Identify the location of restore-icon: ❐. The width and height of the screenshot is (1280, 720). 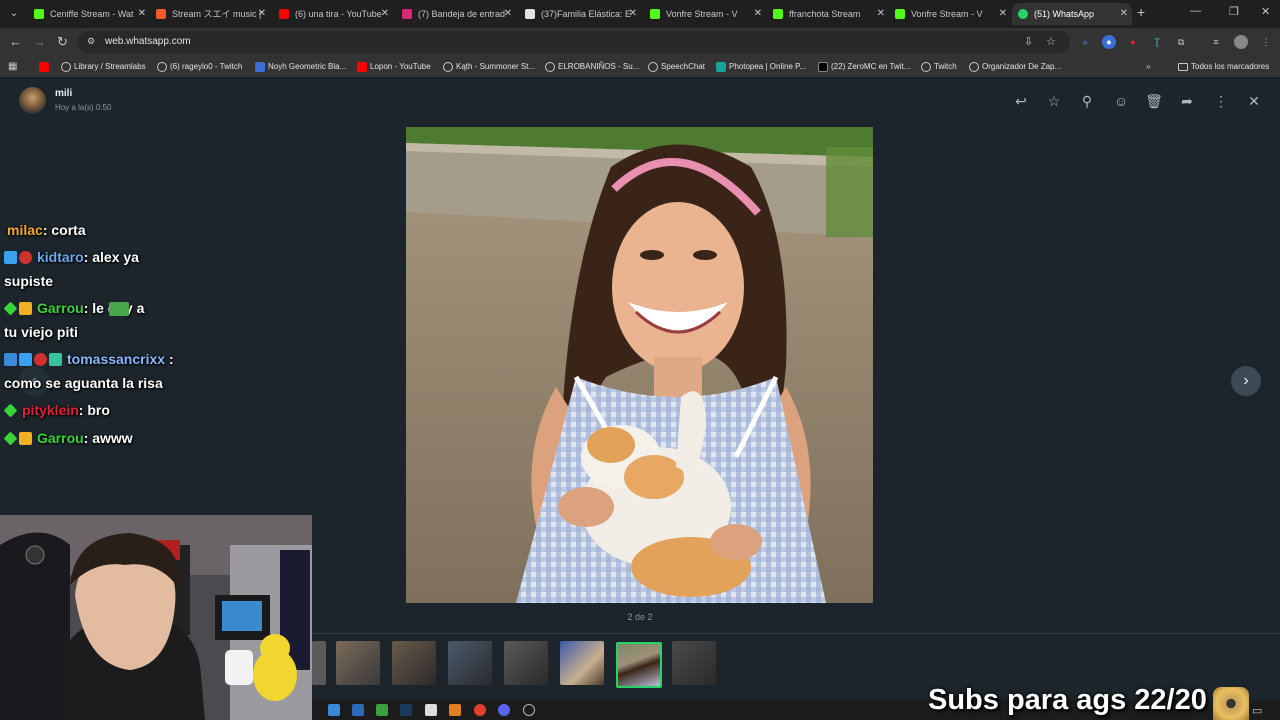
(1234, 11).